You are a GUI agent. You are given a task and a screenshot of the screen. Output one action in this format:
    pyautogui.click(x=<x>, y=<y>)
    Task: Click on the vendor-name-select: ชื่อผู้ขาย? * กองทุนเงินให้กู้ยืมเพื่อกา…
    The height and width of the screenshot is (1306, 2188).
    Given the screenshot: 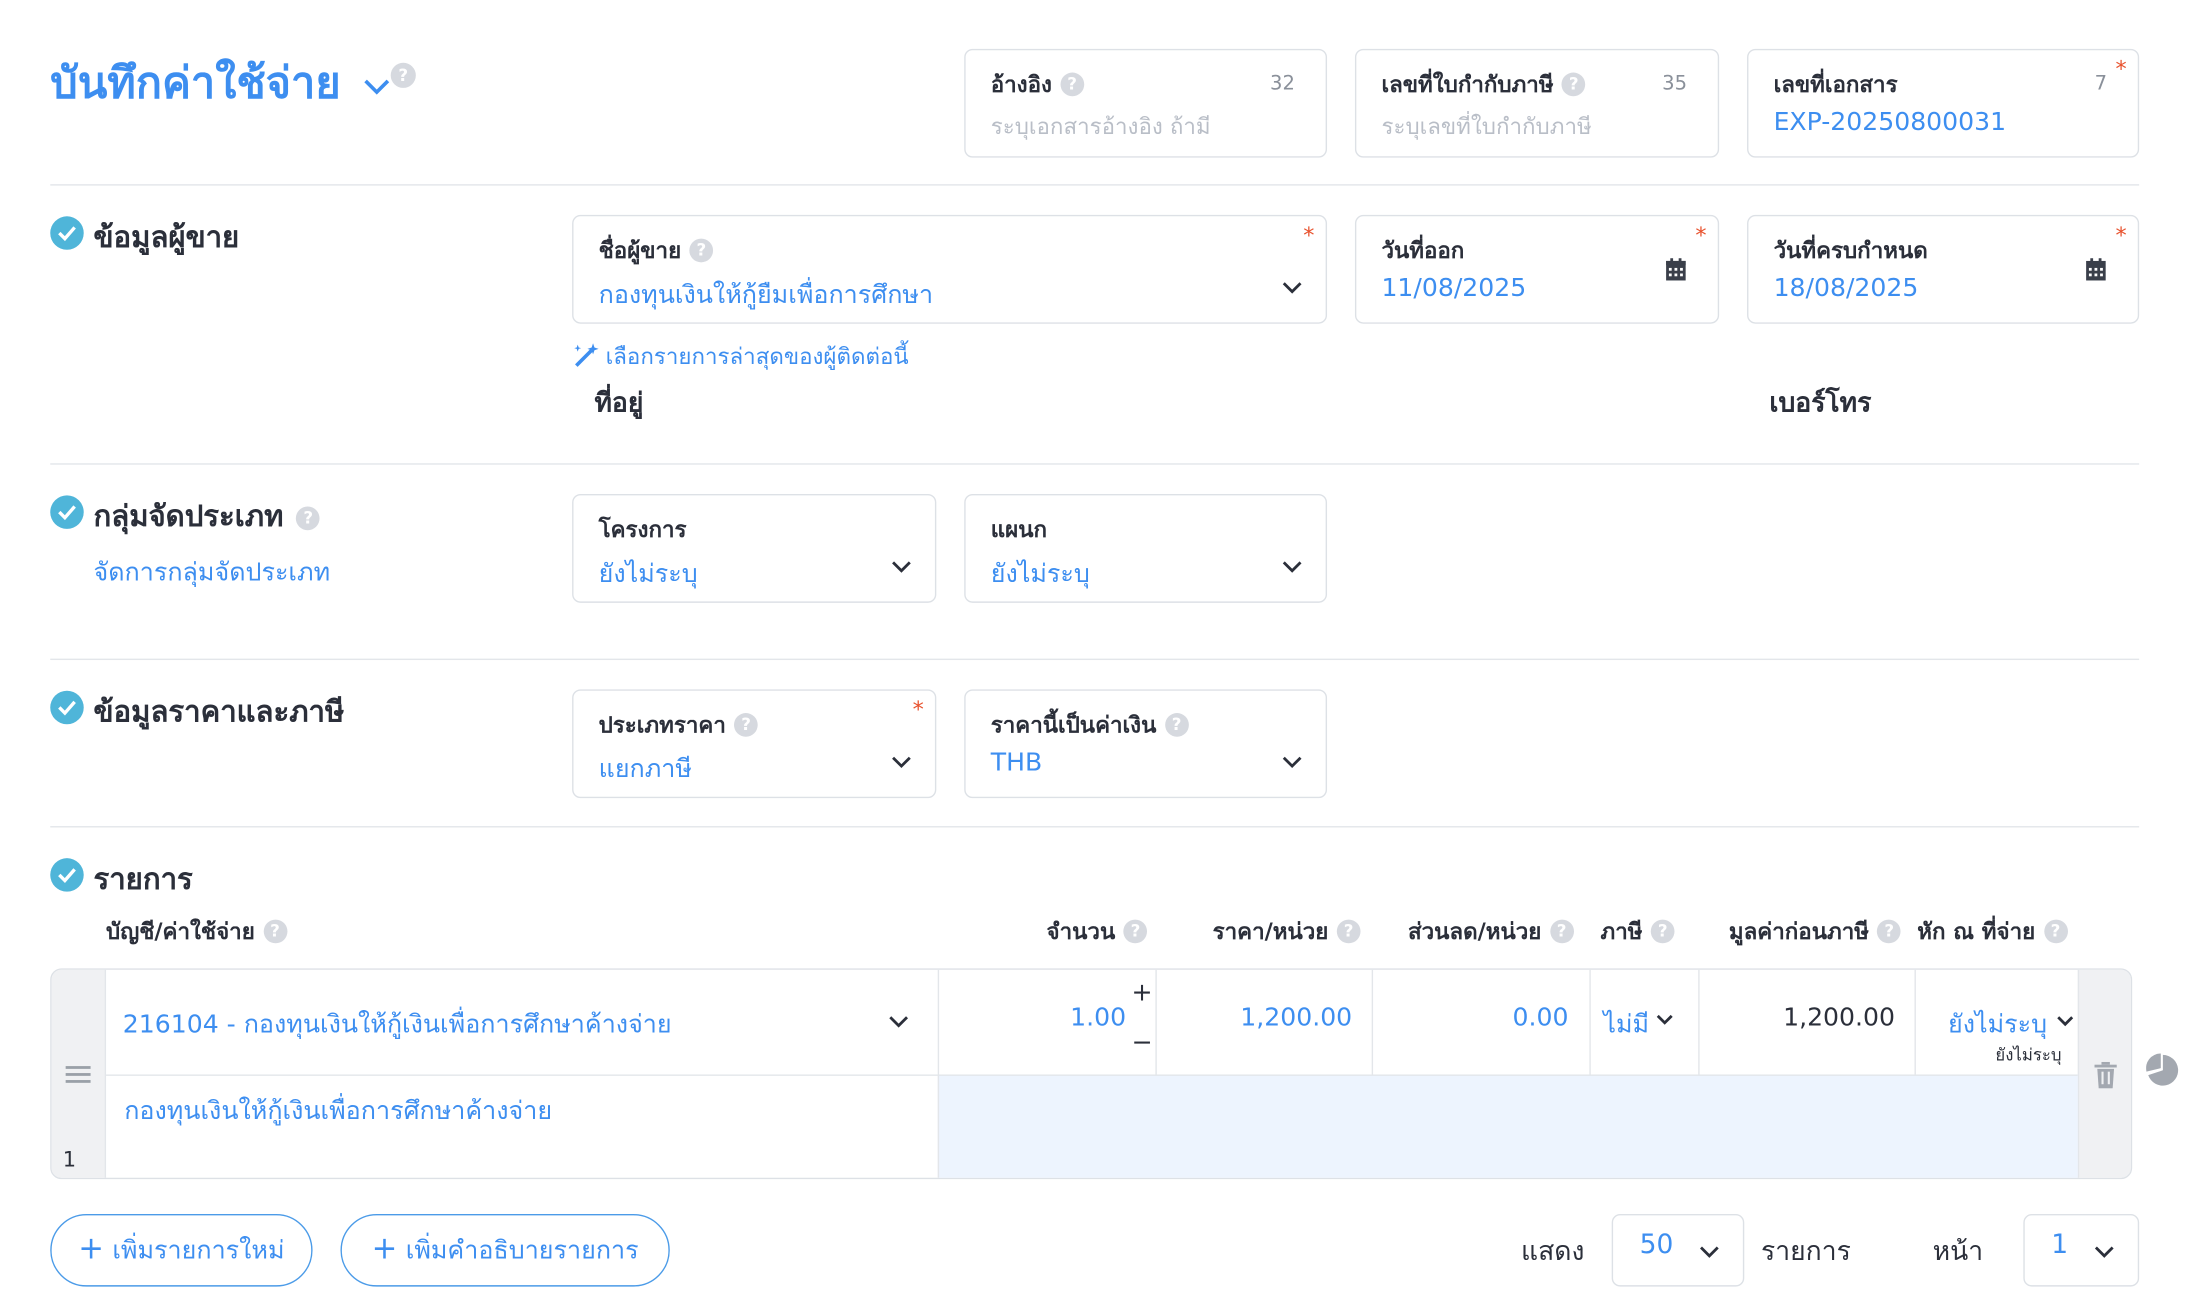 What is the action you would take?
    pyautogui.click(x=950, y=269)
    